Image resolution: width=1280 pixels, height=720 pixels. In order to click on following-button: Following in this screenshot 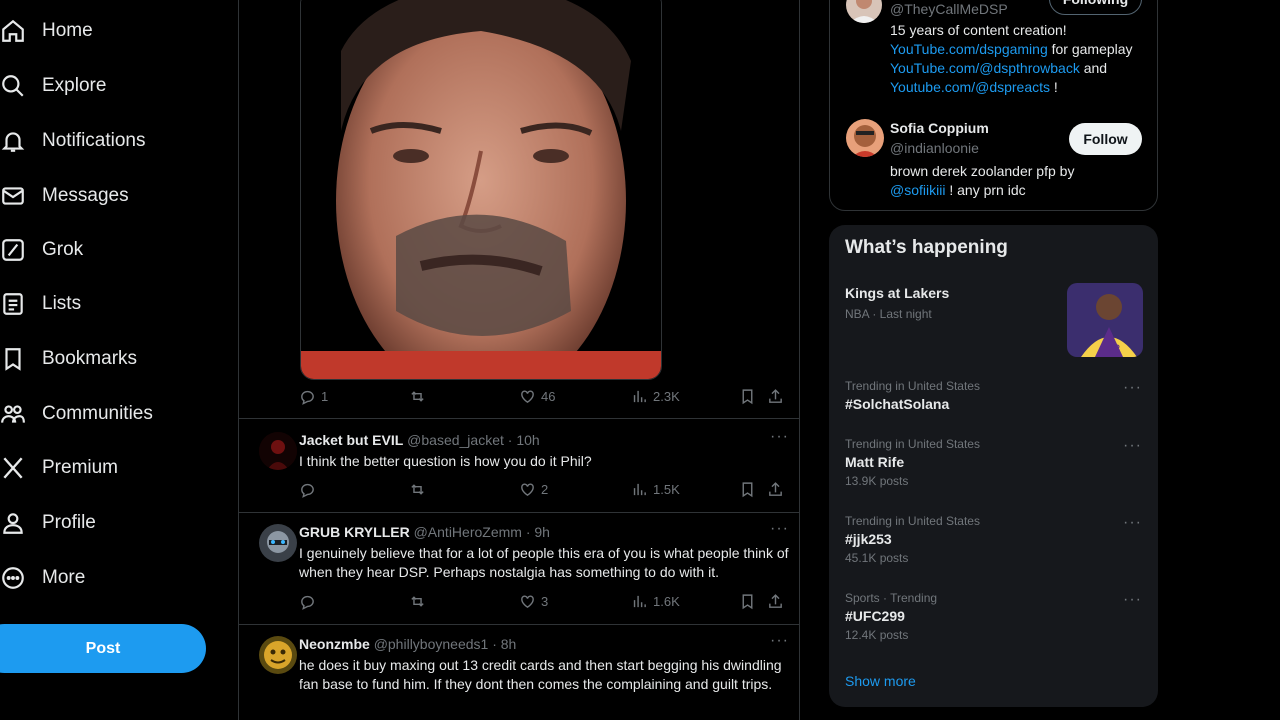, I will do `click(1095, 7)`.